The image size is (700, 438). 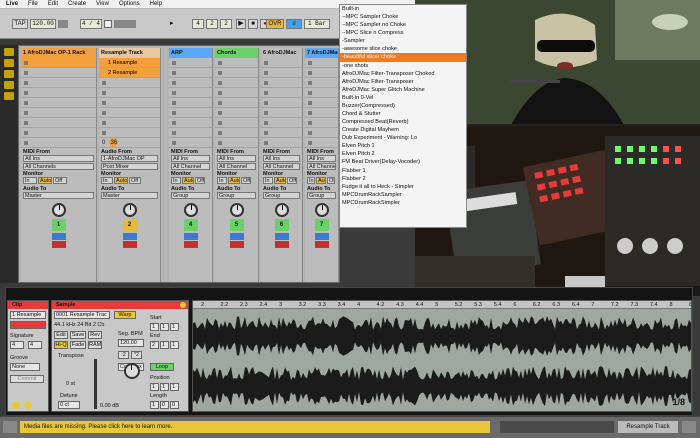 What do you see at coordinates (403, 171) in the screenshot?
I see `preset-menu-item: Flabber 1` at bounding box center [403, 171].